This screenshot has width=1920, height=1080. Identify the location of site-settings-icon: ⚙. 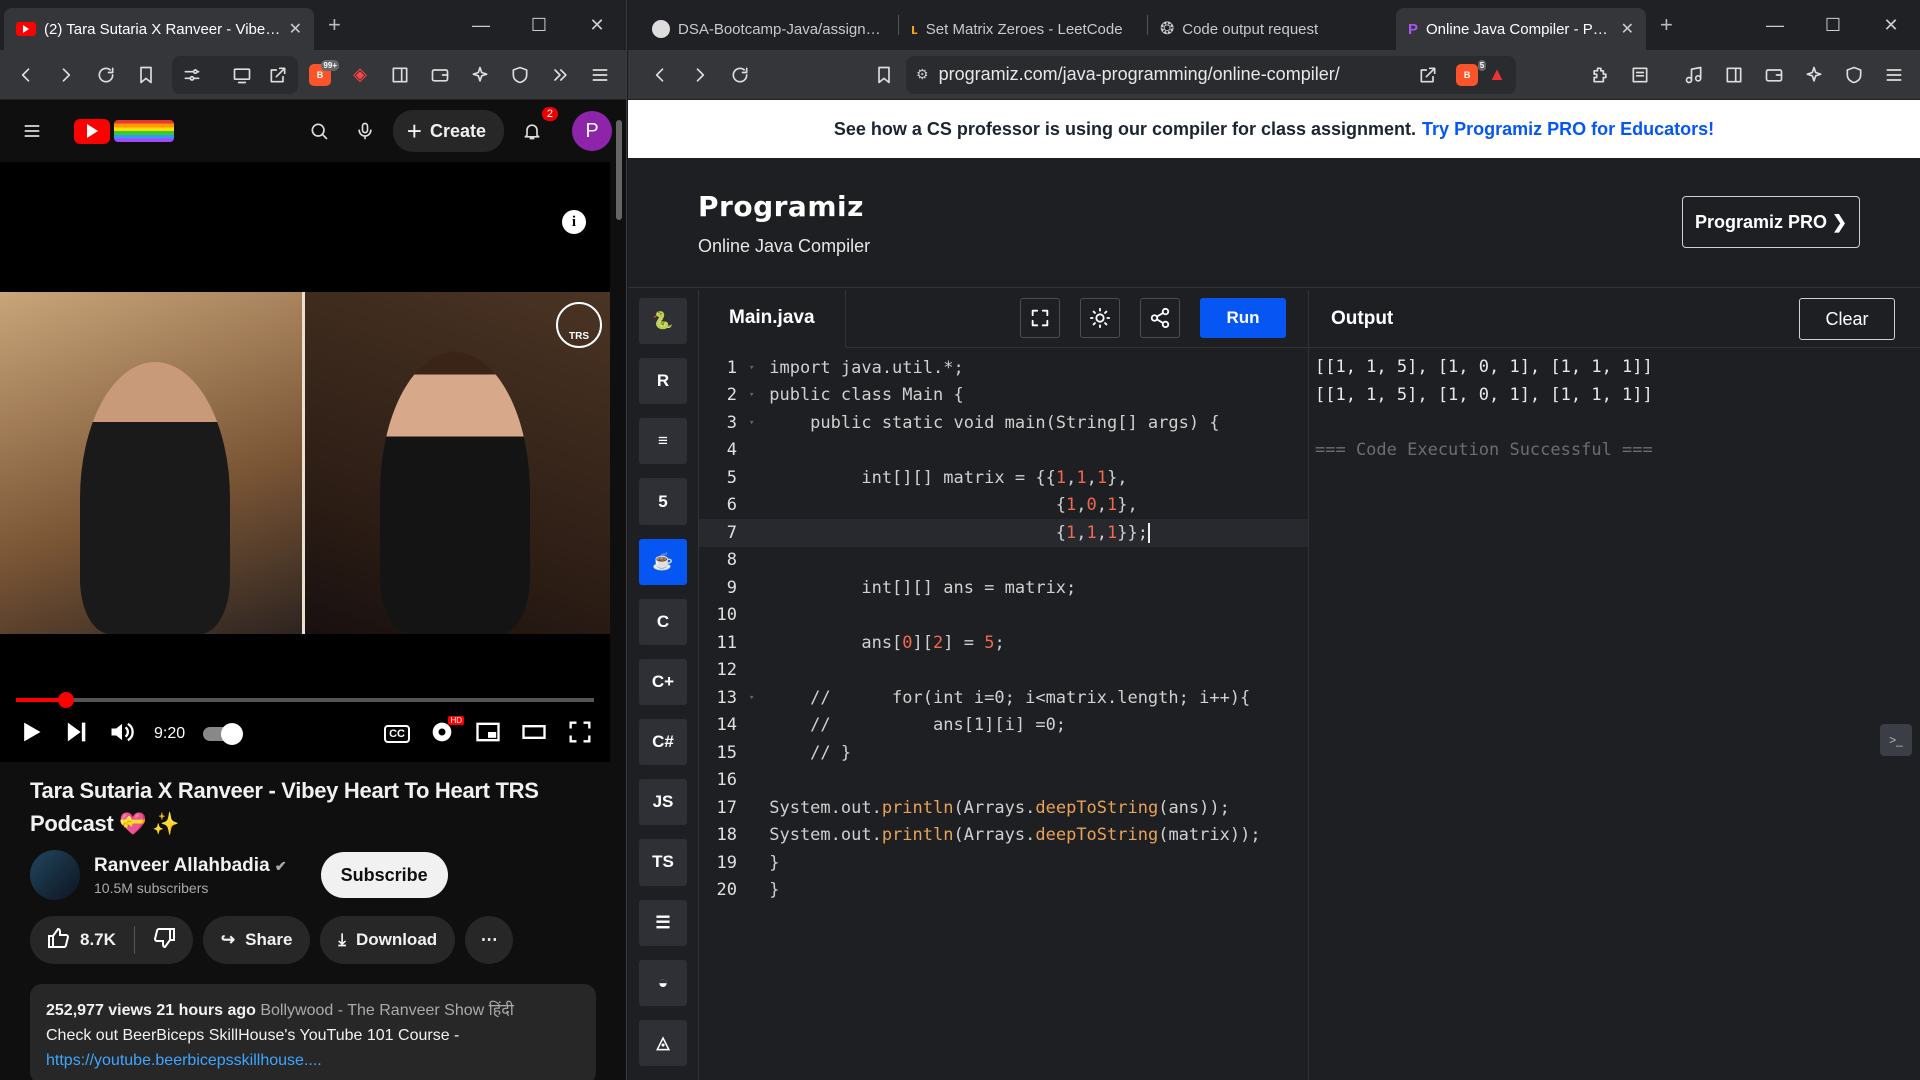
(922, 74).